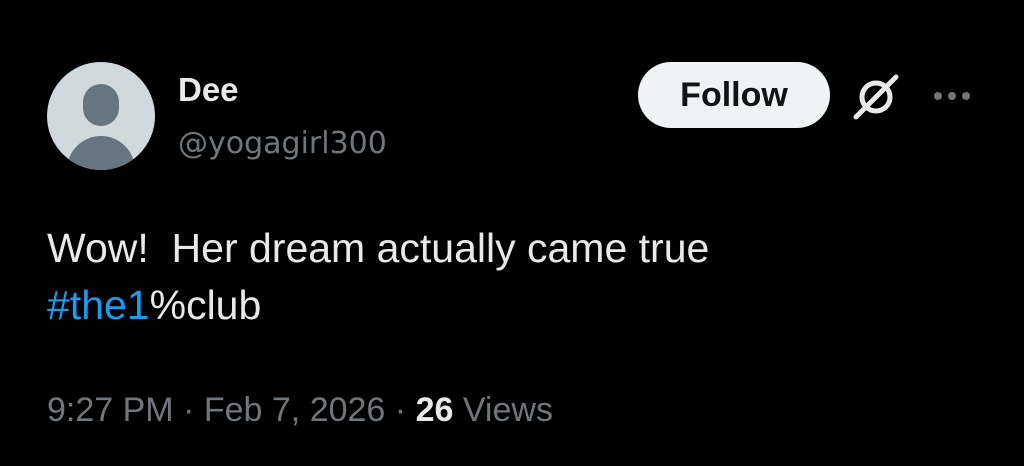 This screenshot has width=1024, height=466. What do you see at coordinates (378, 248) in the screenshot?
I see `tweet-text-line: Wow! Her dream actually came true` at bounding box center [378, 248].